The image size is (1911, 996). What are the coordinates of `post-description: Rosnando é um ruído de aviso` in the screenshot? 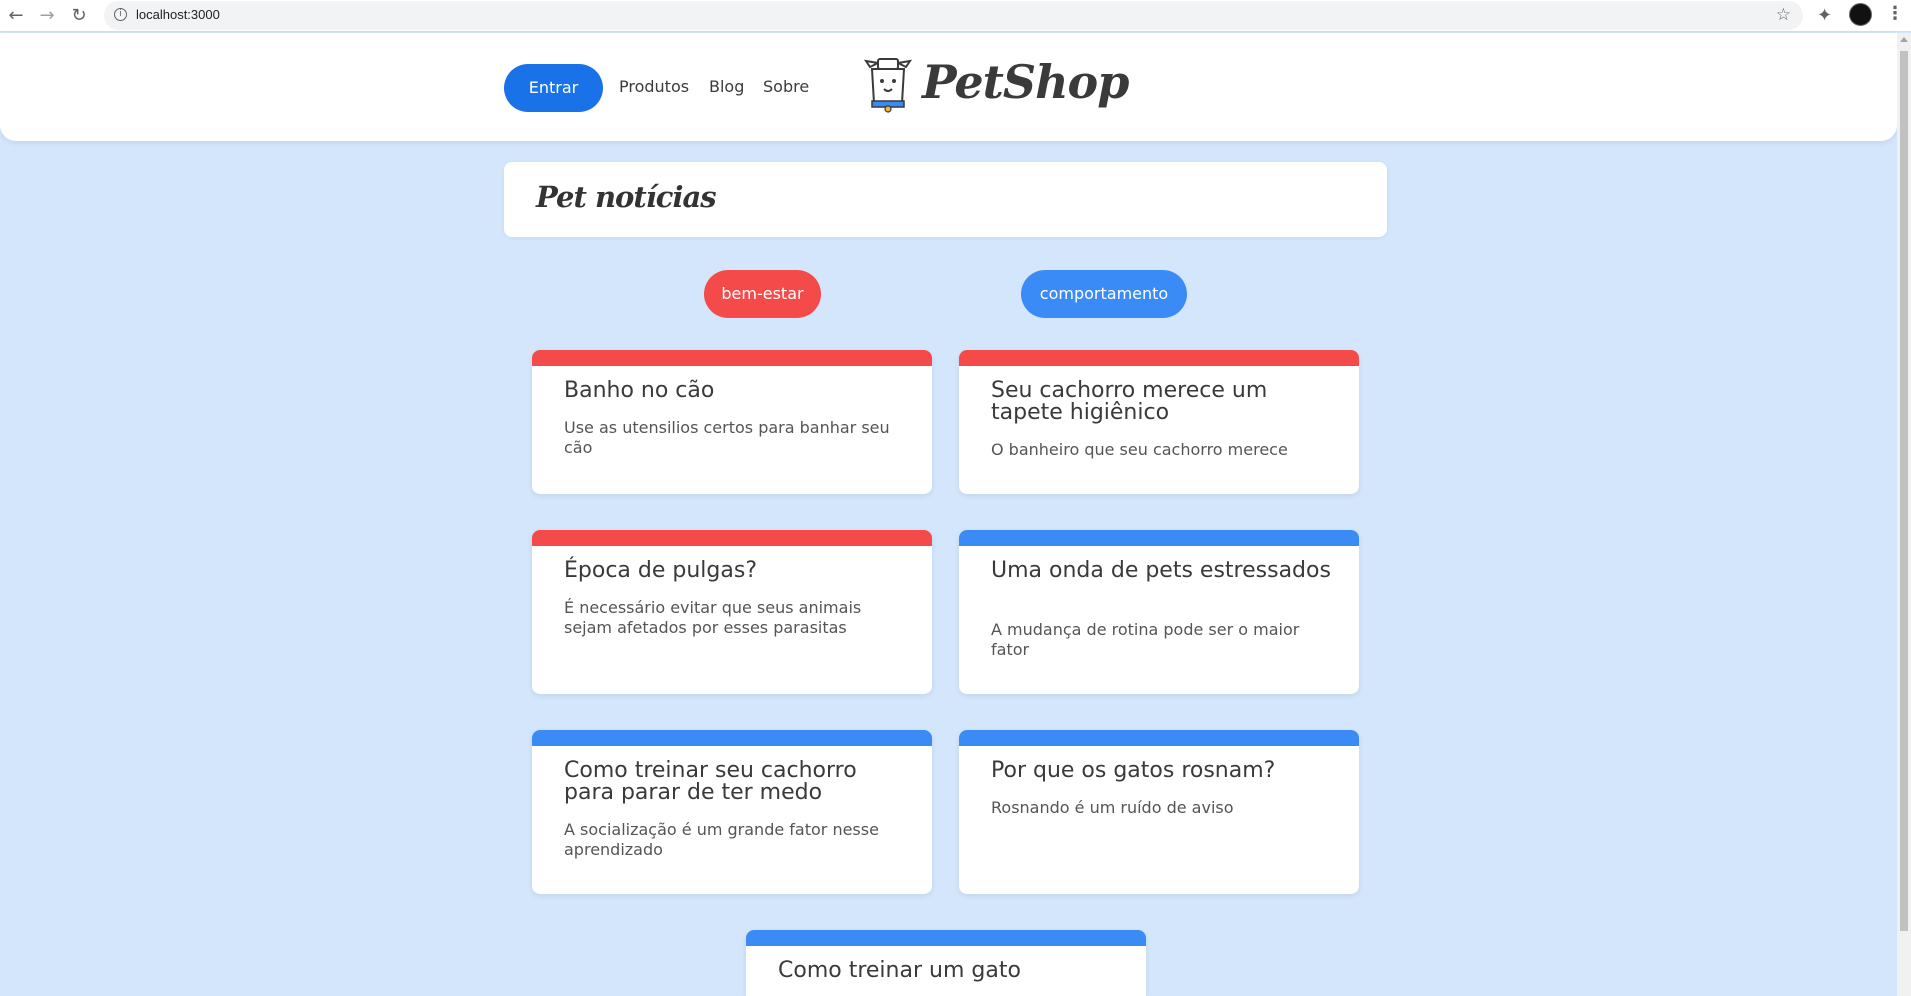 It's located at (1112, 807).